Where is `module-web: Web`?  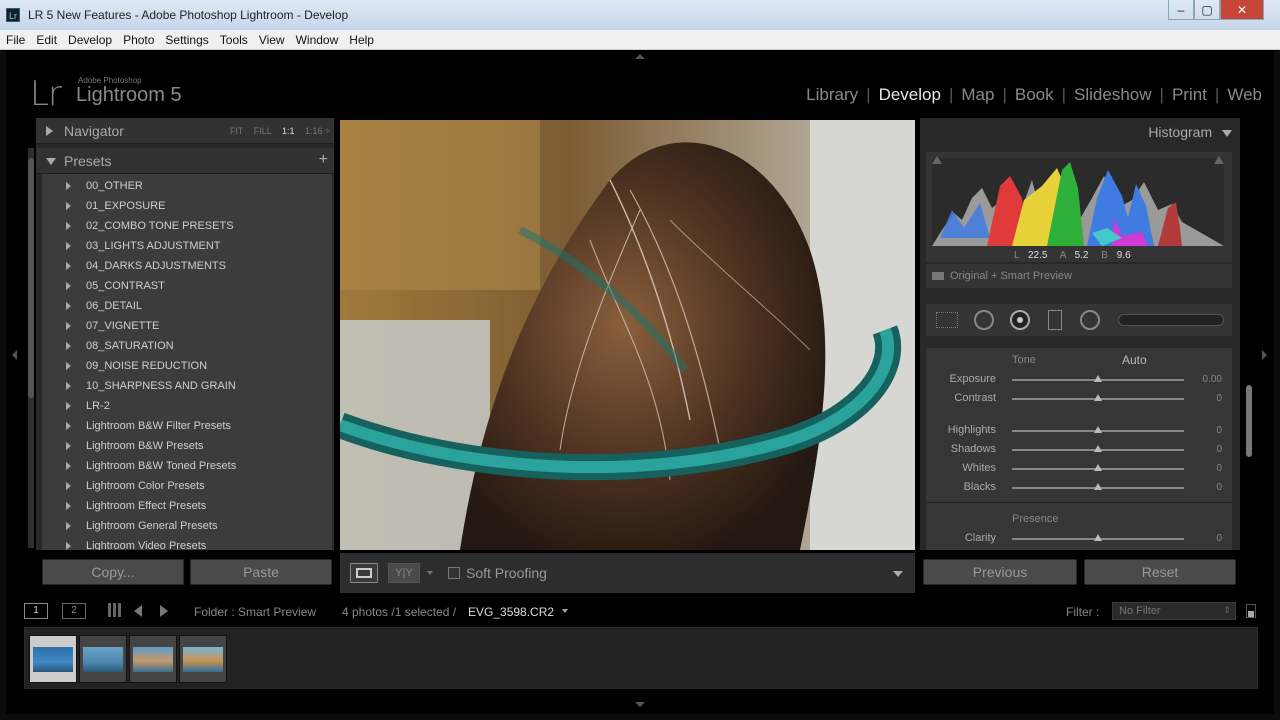
module-web: Web is located at coordinates (1244, 95).